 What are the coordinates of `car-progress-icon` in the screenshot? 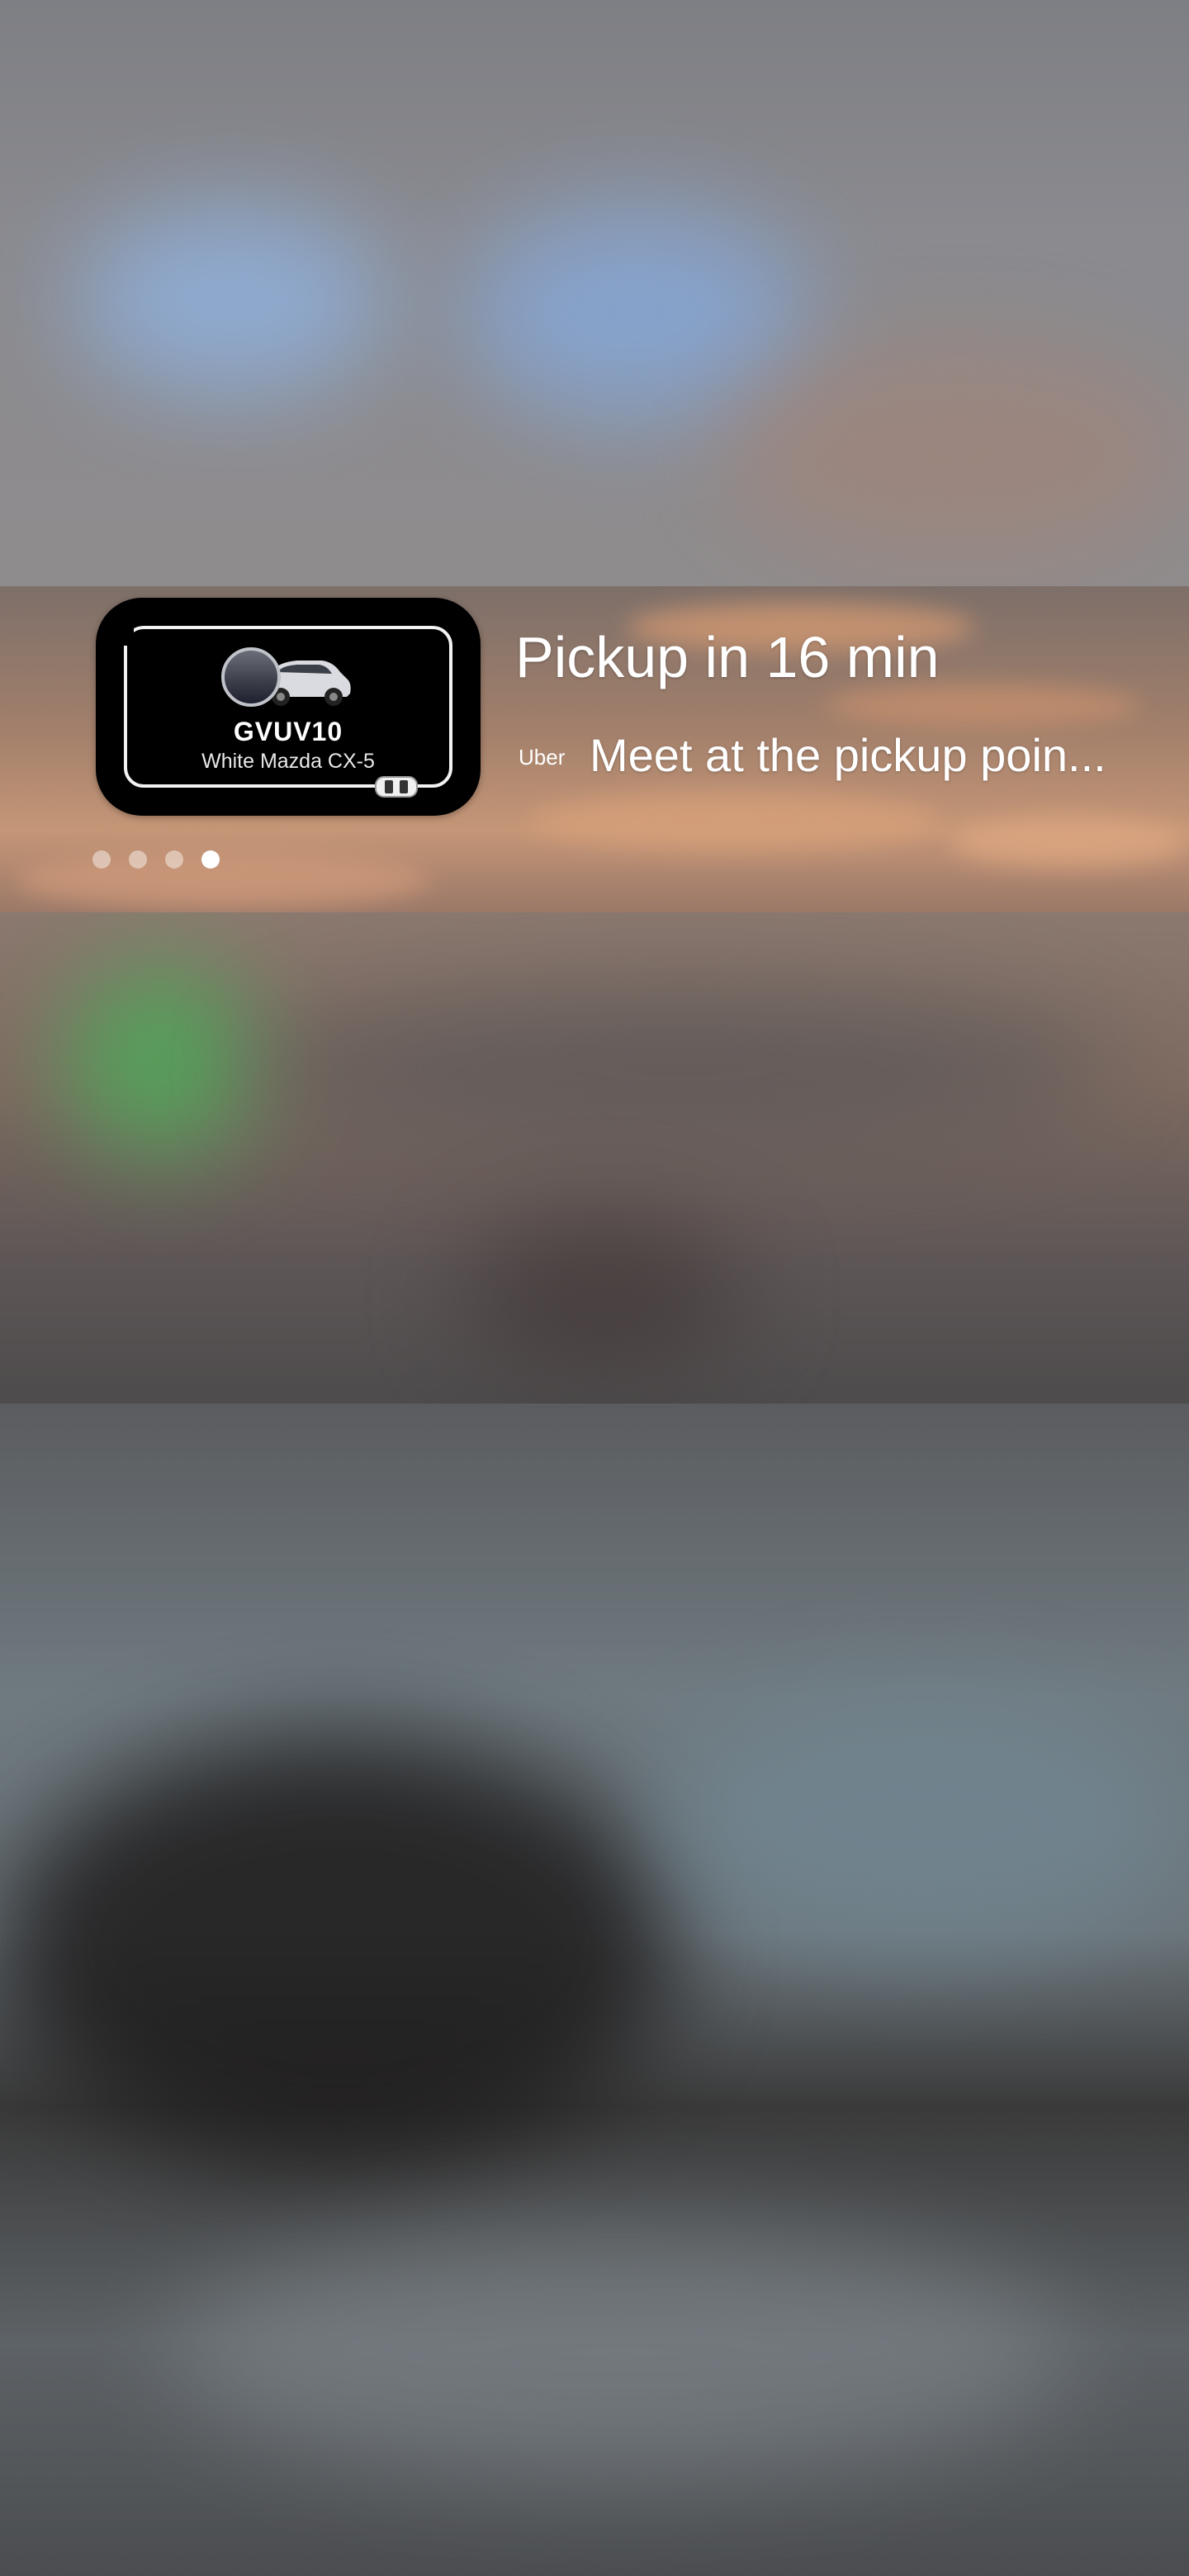 It's located at (396, 787).